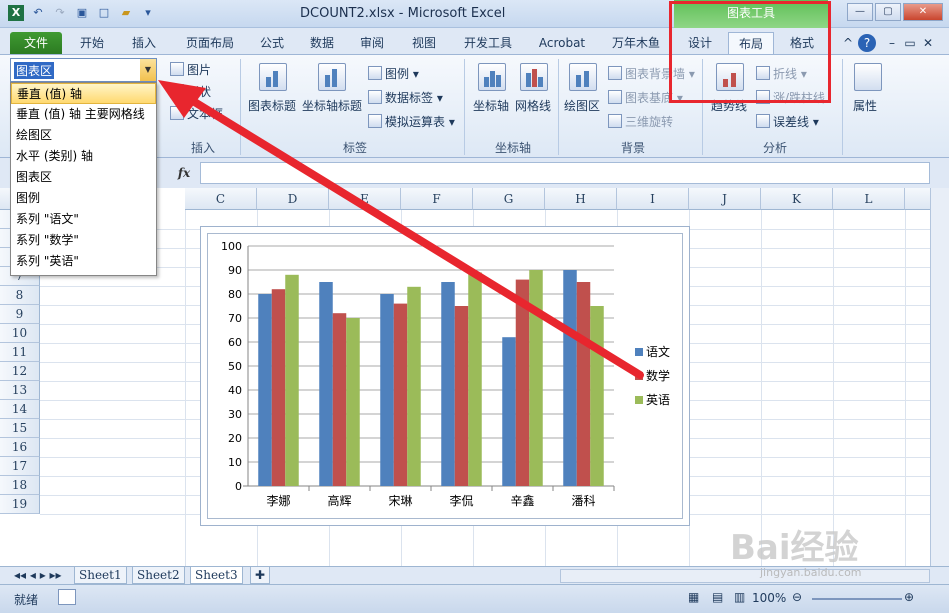  Describe the element at coordinates (20, 390) in the screenshot. I see `row-header: 13` at that location.